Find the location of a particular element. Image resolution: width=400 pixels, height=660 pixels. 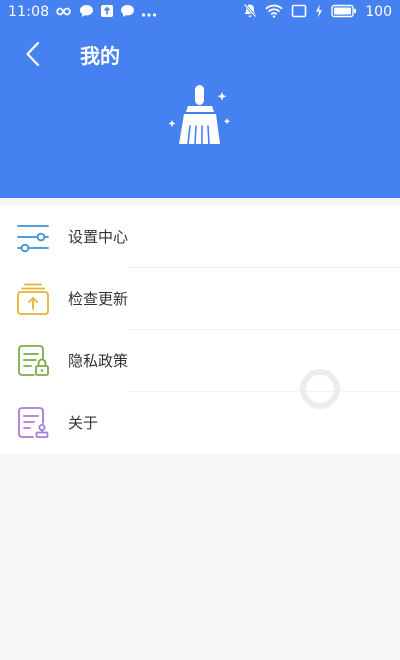

battery-icon is located at coordinates (344, 12).